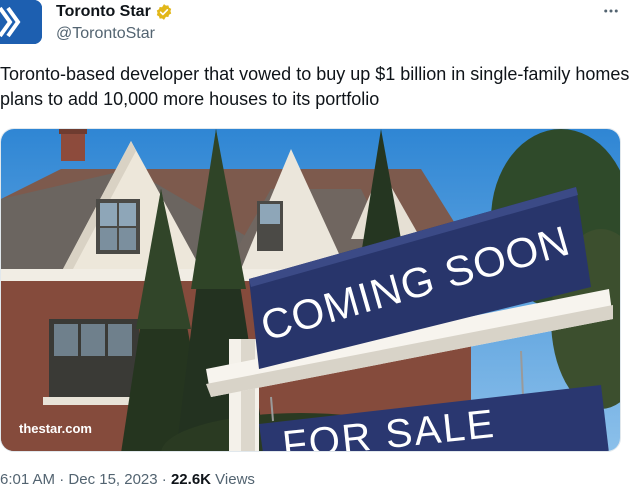 The height and width of the screenshot is (493, 632). What do you see at coordinates (55, 428) in the screenshot?
I see `image-watermark: thestar.com` at bounding box center [55, 428].